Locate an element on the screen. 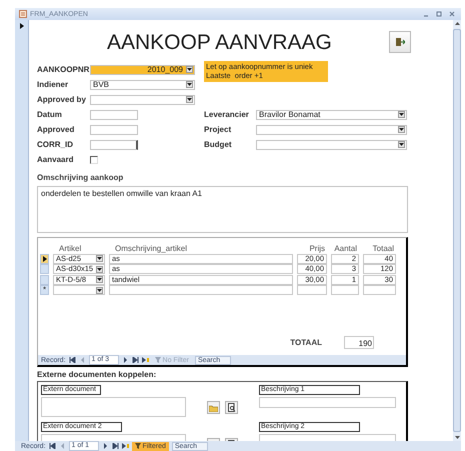 The image size is (465, 451). document-magnifier-icon is located at coordinates (232, 407).